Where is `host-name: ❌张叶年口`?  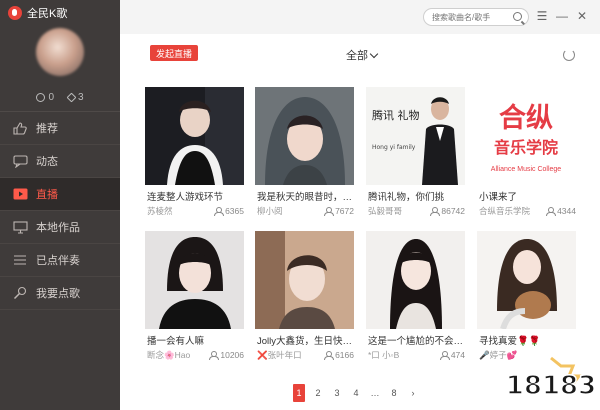 host-name: ❌张叶年口 is located at coordinates (279, 355).